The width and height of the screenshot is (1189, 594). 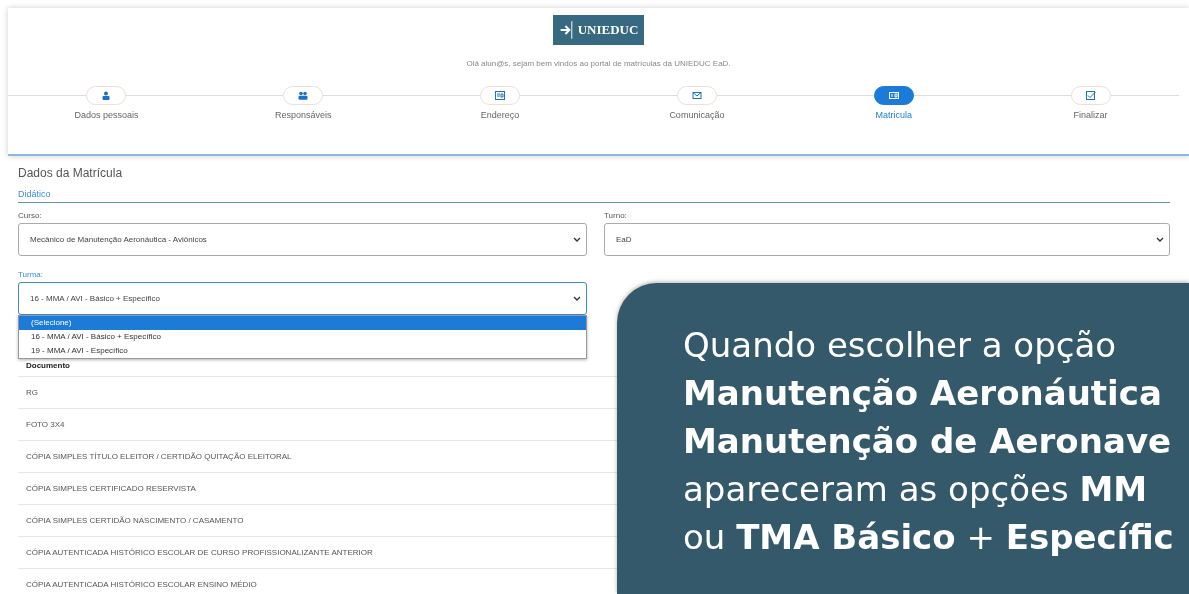 What do you see at coordinates (598, 63) in the screenshot?
I see `welcome-text: Olá alun@s, sejam bem vindos ao portal de matrículas da UNIEDUC EaD.` at bounding box center [598, 63].